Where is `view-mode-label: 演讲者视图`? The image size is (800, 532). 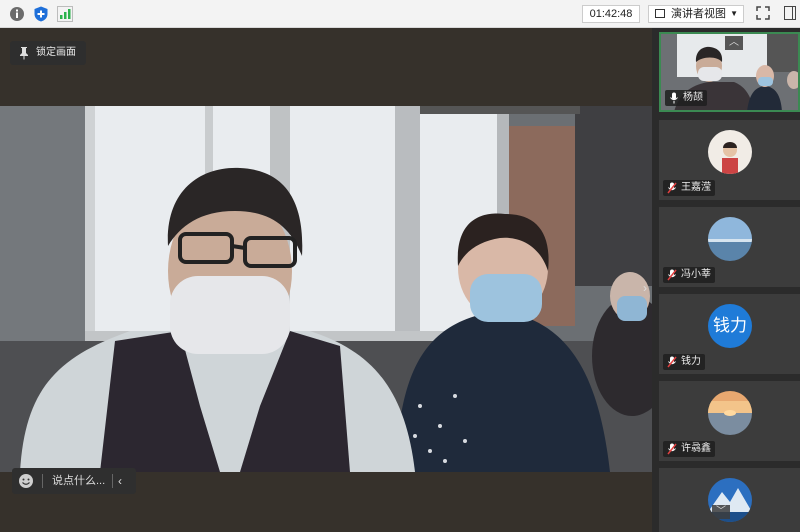 view-mode-label: 演讲者视图 is located at coordinates (698, 14).